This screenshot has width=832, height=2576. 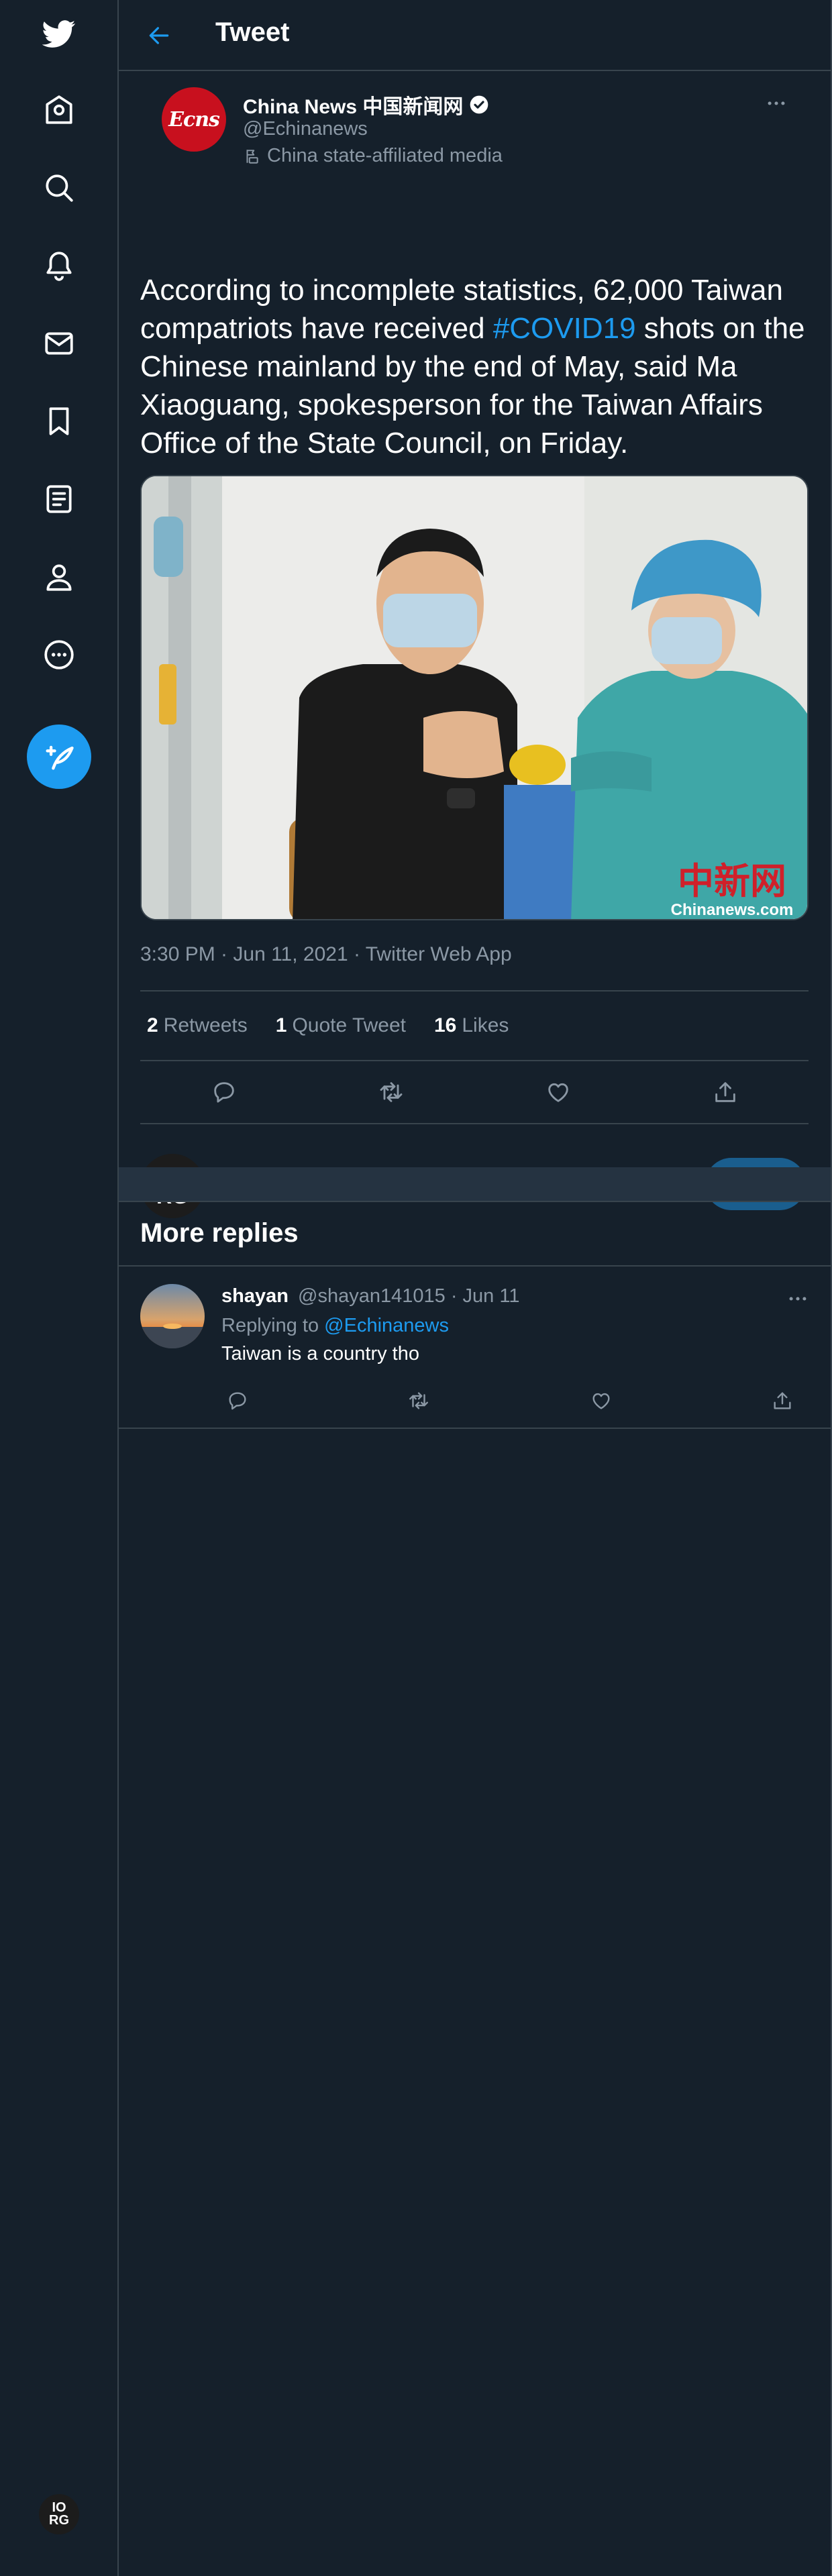 I want to click on sidebar-item-notifications, so click(x=59, y=265).